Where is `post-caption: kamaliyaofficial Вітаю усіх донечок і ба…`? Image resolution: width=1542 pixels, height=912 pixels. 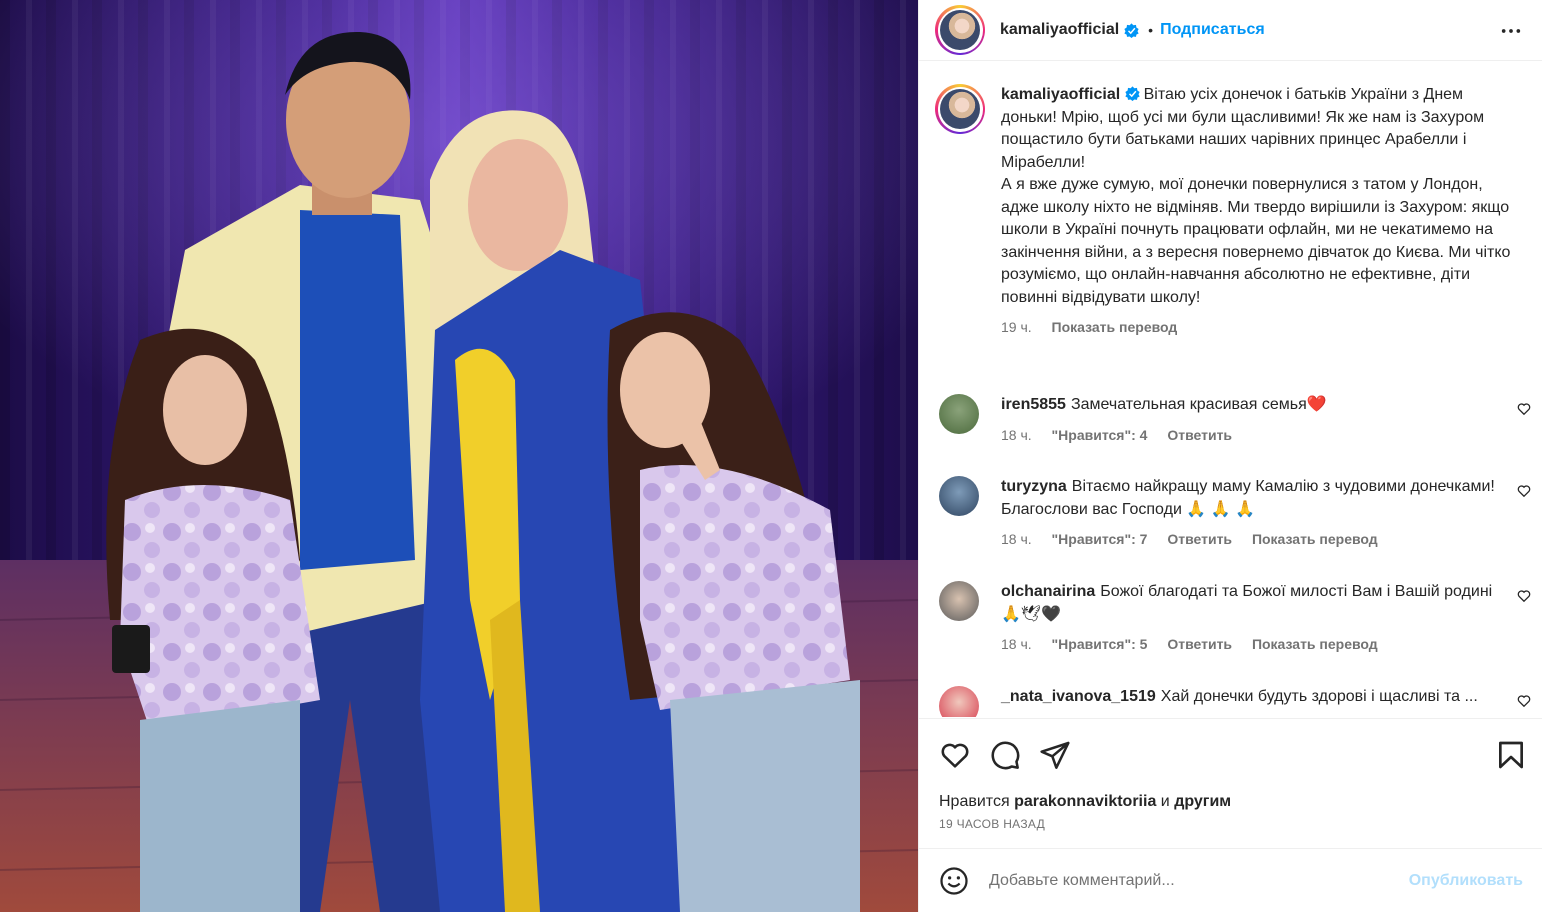
post-caption: kamaliyaofficial Вітаю усіх донечок і ба… is located at coordinates (1235, 209).